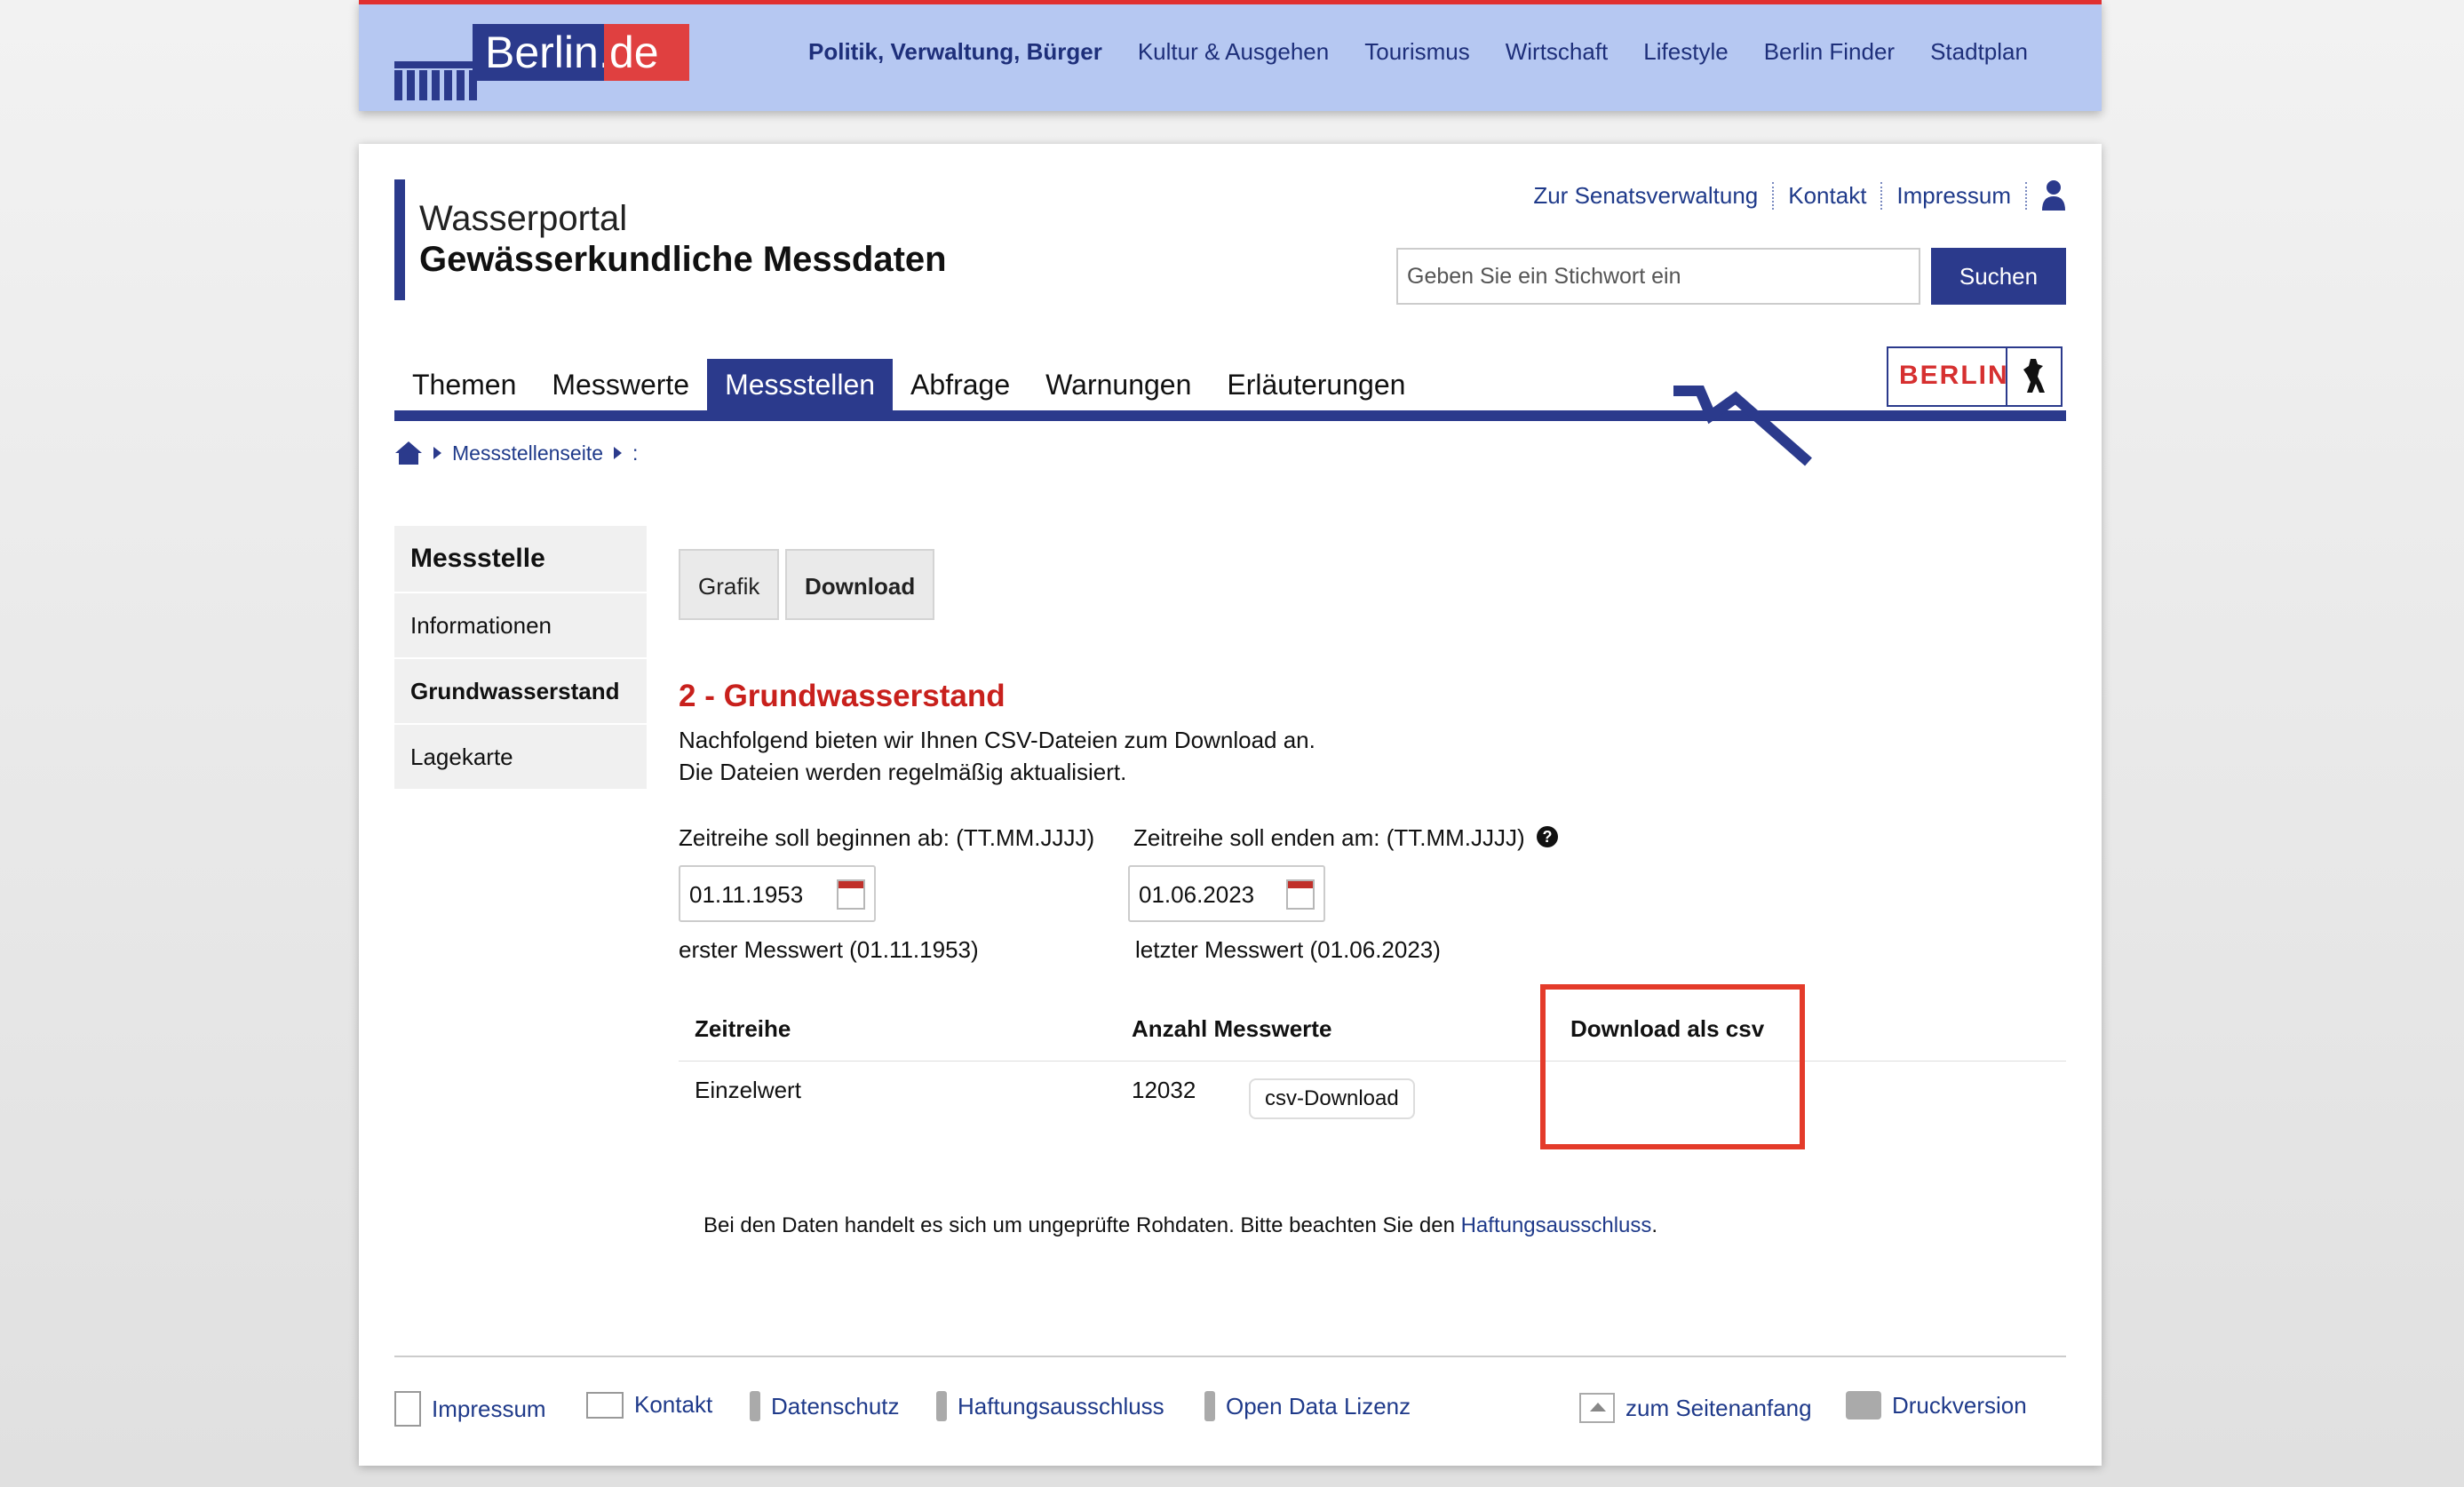  I want to click on start-date-value: 01.11.1953, so click(746, 895).